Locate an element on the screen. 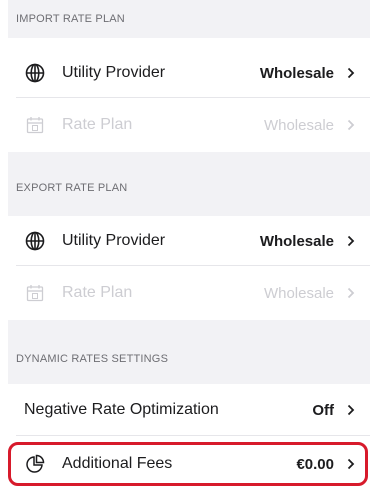 The width and height of the screenshot is (370, 488). export-utility-provider-label: Utility Provider is located at coordinates (114, 240).